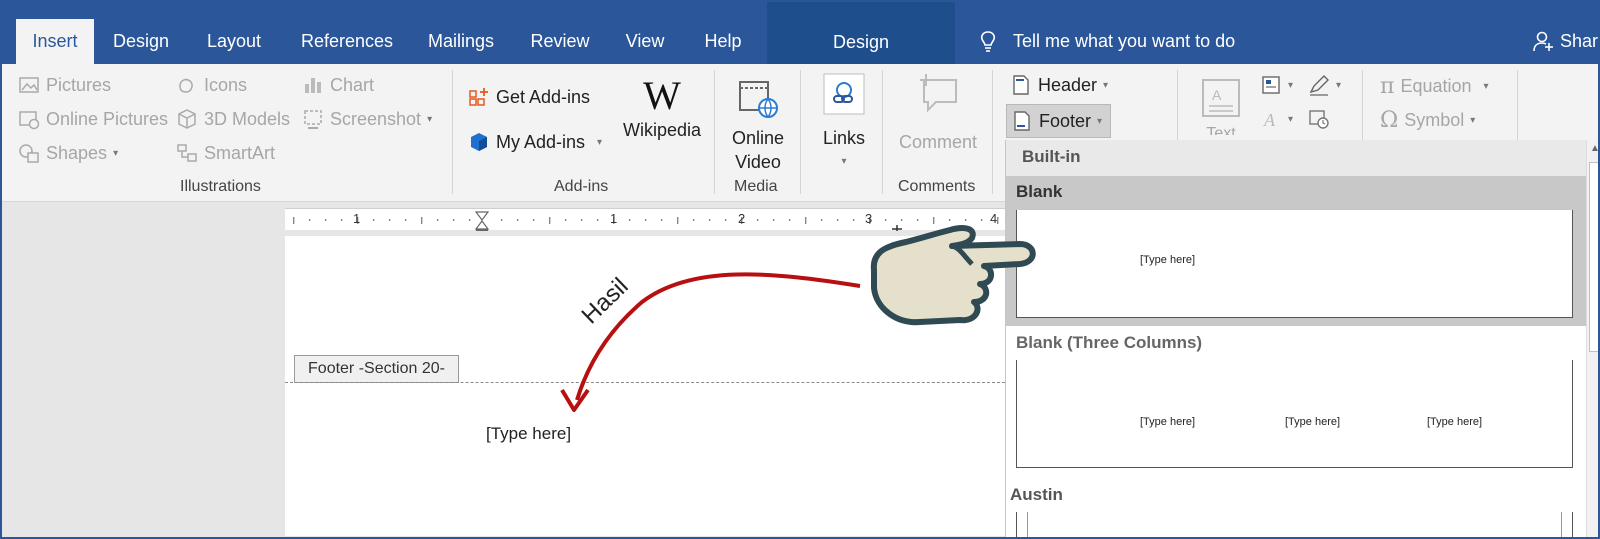 The width and height of the screenshot is (1600, 539). Describe the element at coordinates (758, 125) in the screenshot. I see `online-video-button: Online Video` at that location.